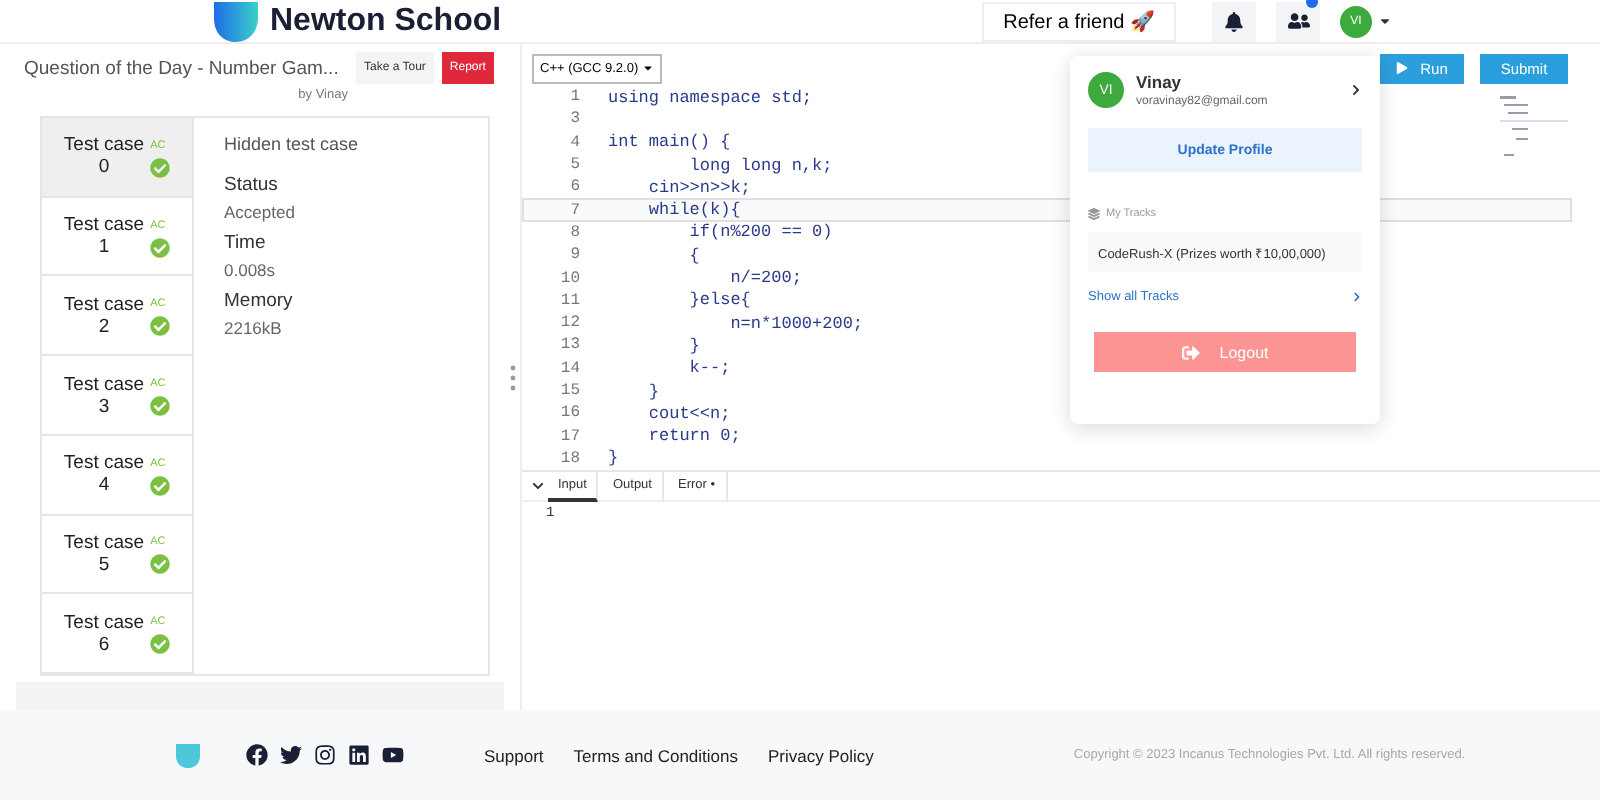 This screenshot has height=800, width=1600. I want to click on code-line: while(k){, so click(694, 210).